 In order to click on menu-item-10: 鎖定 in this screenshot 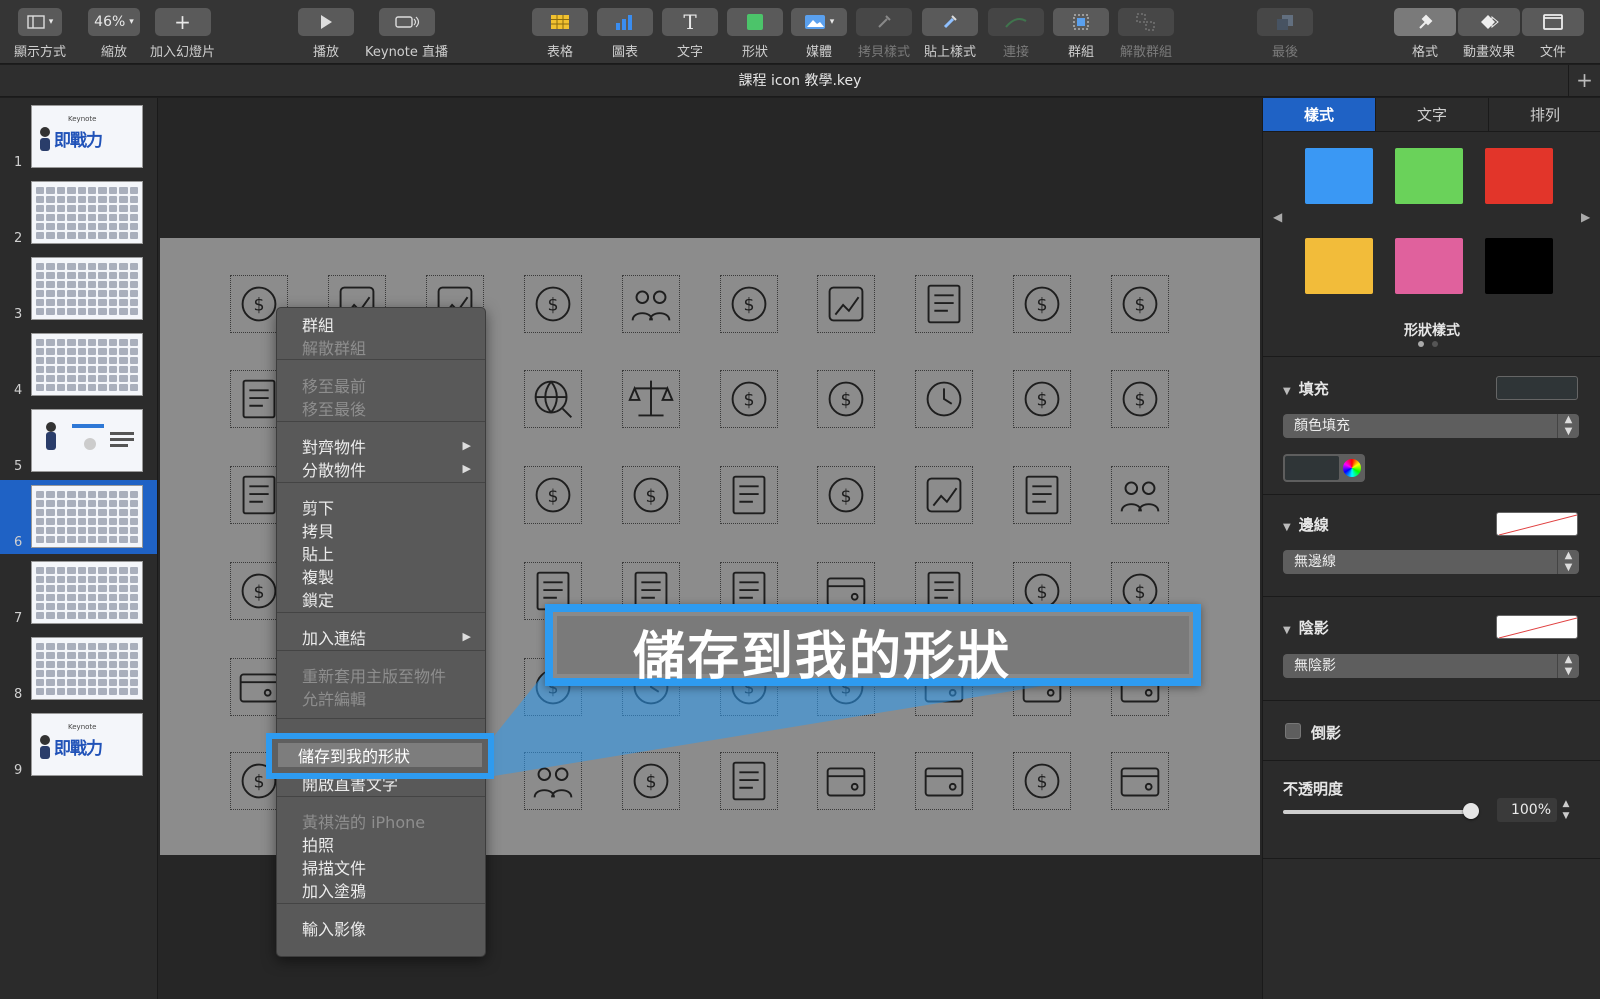, I will do `click(318, 599)`.